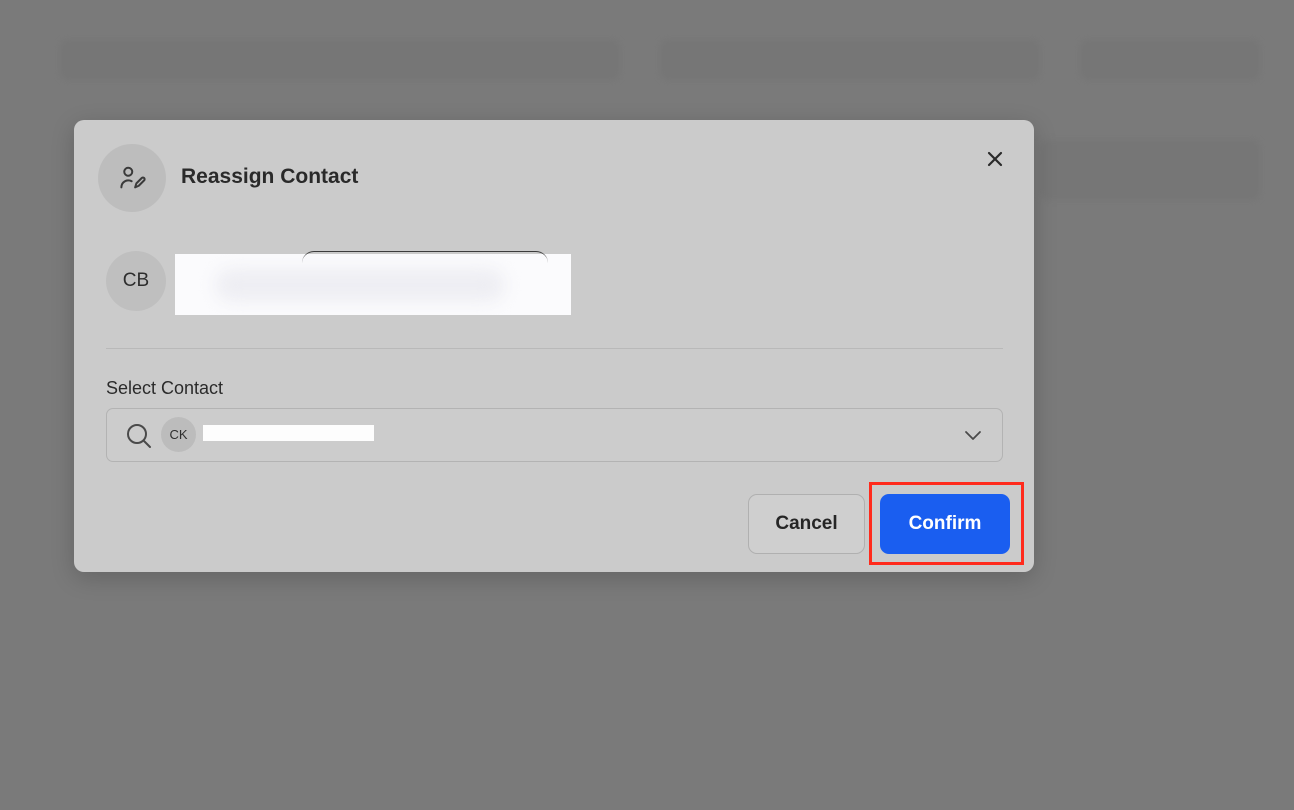 The image size is (1294, 810). Describe the element at coordinates (554, 348) in the screenshot. I see `divider` at that location.